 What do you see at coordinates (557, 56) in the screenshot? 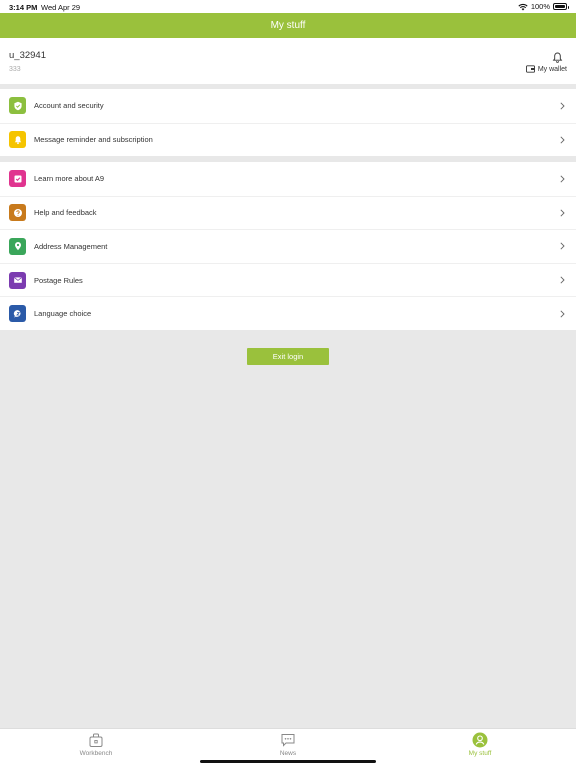
I see `notification-bell-icon` at bounding box center [557, 56].